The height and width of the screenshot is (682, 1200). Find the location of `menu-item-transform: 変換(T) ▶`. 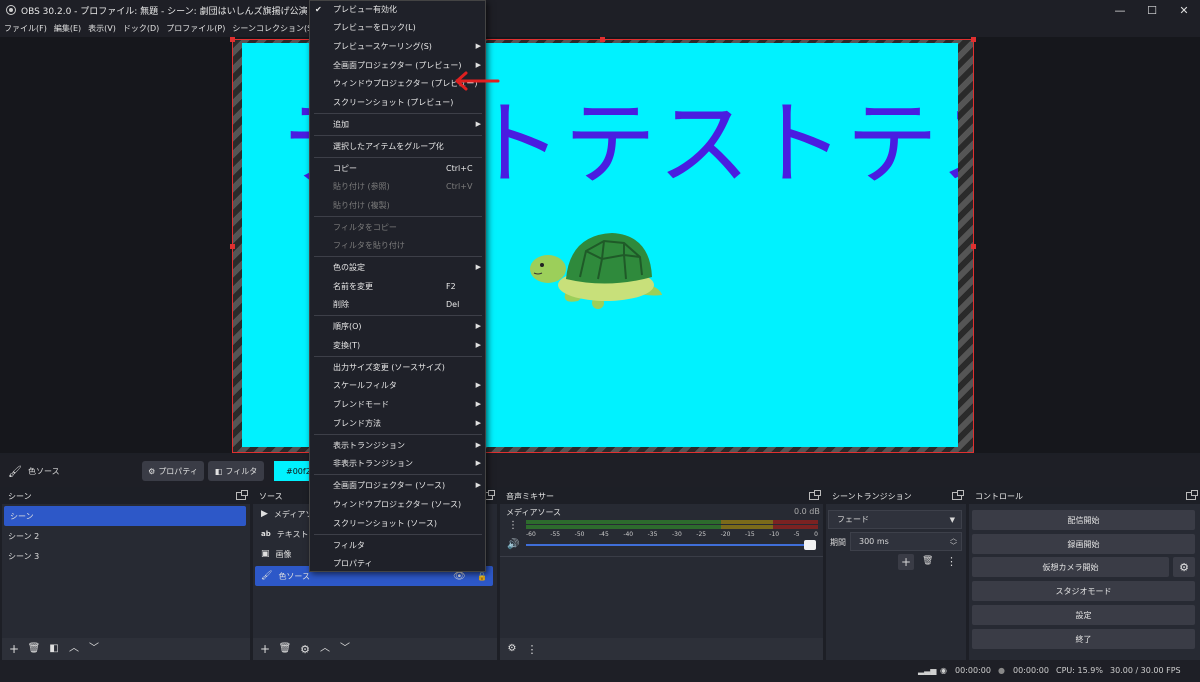

menu-item-transform: 変換(T) ▶ is located at coordinates (397, 345).